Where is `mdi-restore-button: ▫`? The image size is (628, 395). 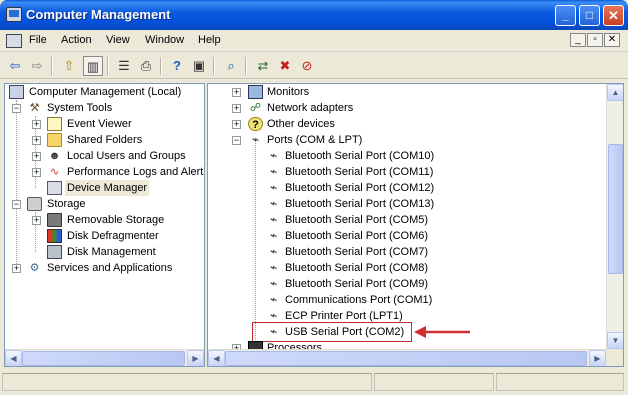 mdi-restore-button: ▫ is located at coordinates (595, 40).